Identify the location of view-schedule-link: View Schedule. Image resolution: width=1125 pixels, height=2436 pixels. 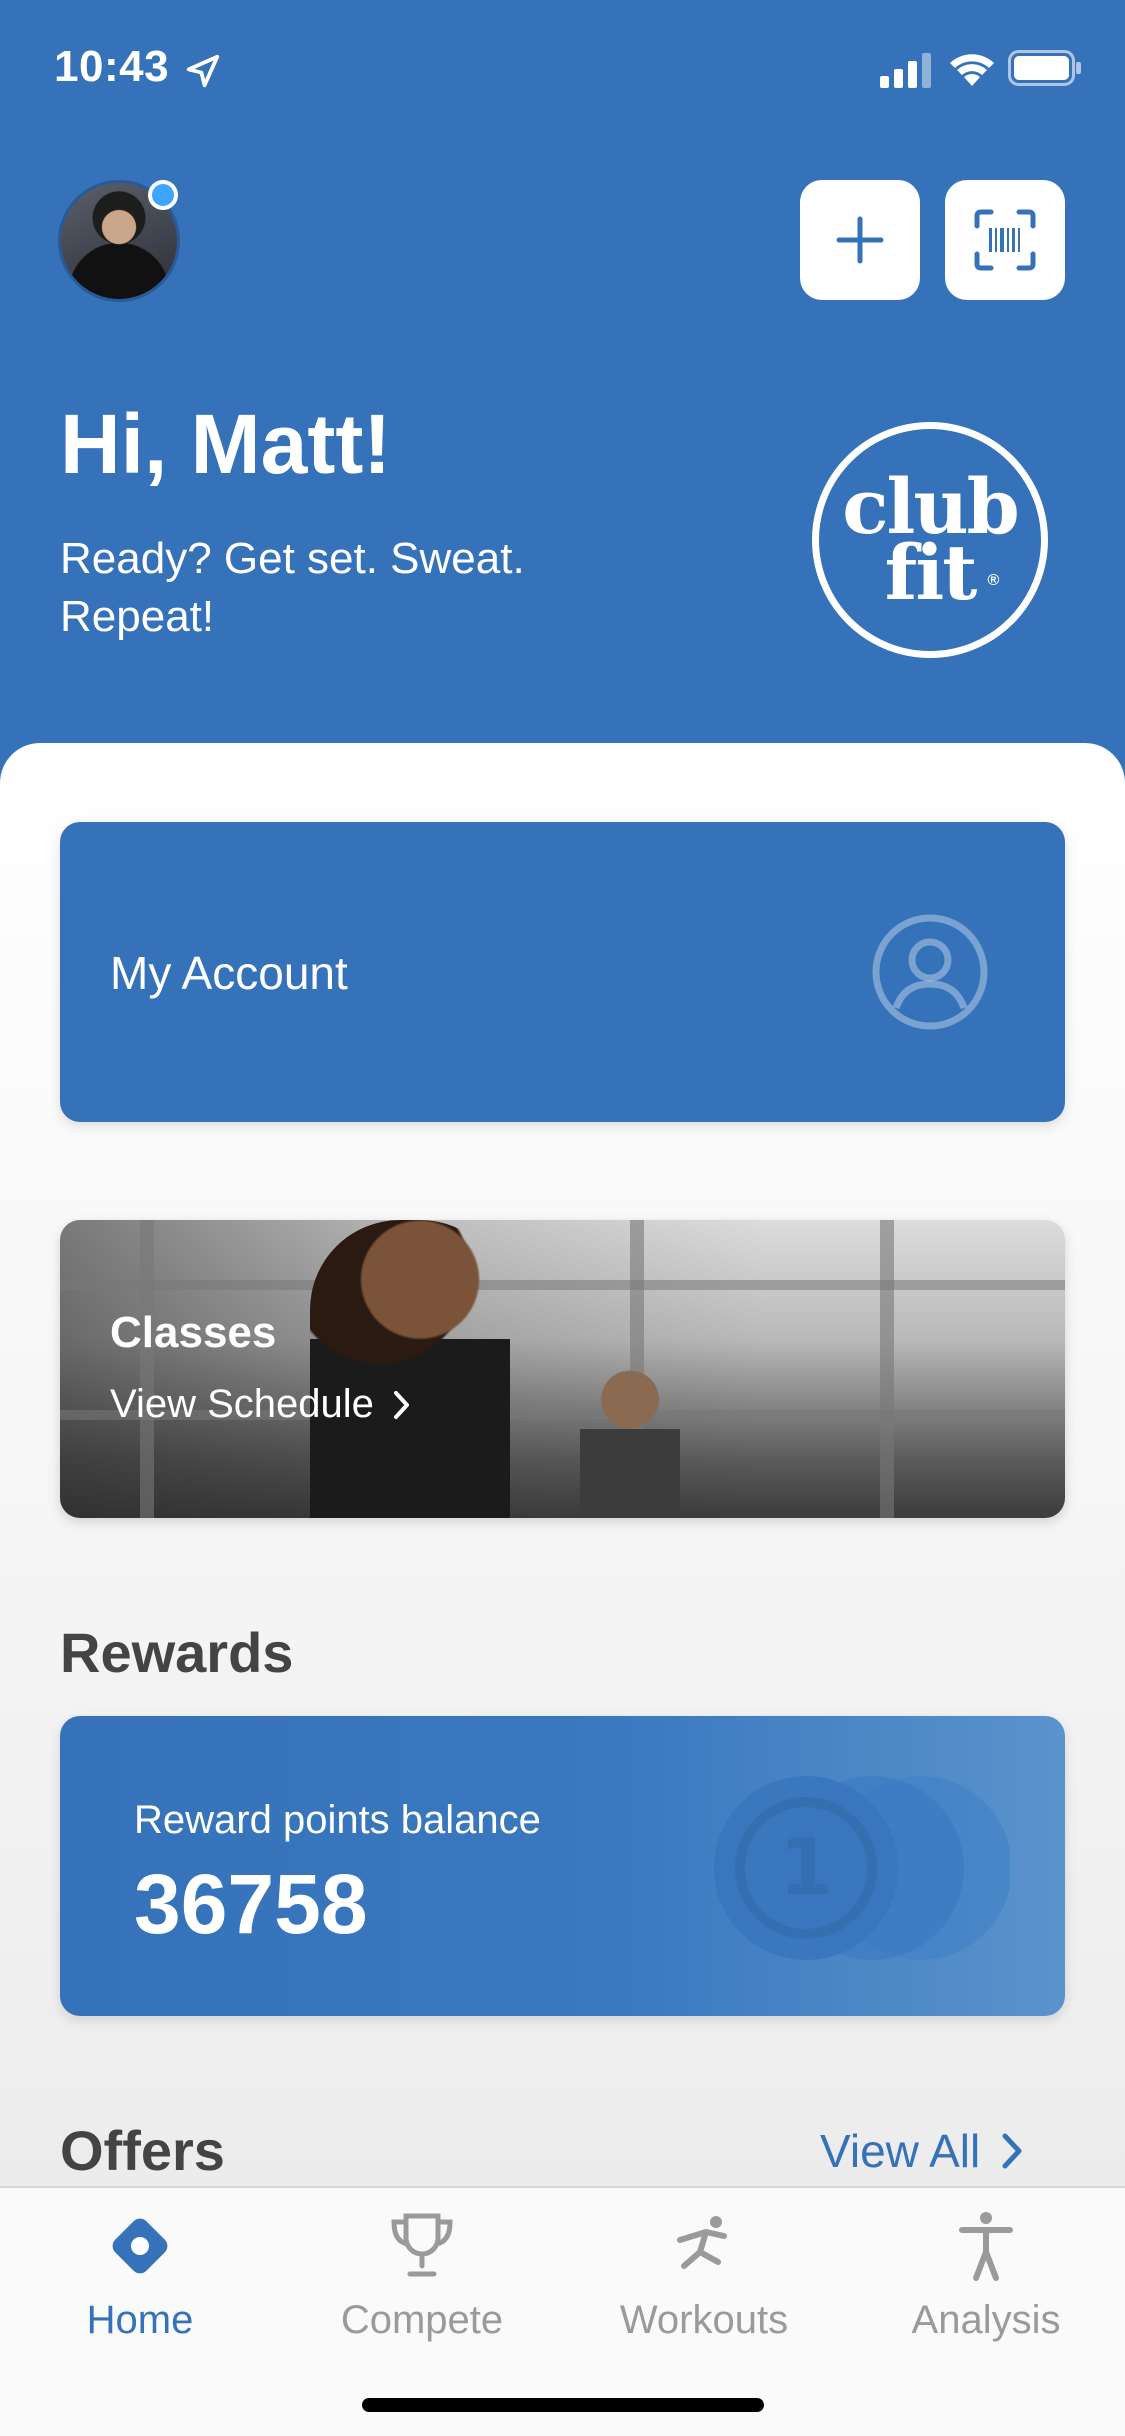
(261, 1404).